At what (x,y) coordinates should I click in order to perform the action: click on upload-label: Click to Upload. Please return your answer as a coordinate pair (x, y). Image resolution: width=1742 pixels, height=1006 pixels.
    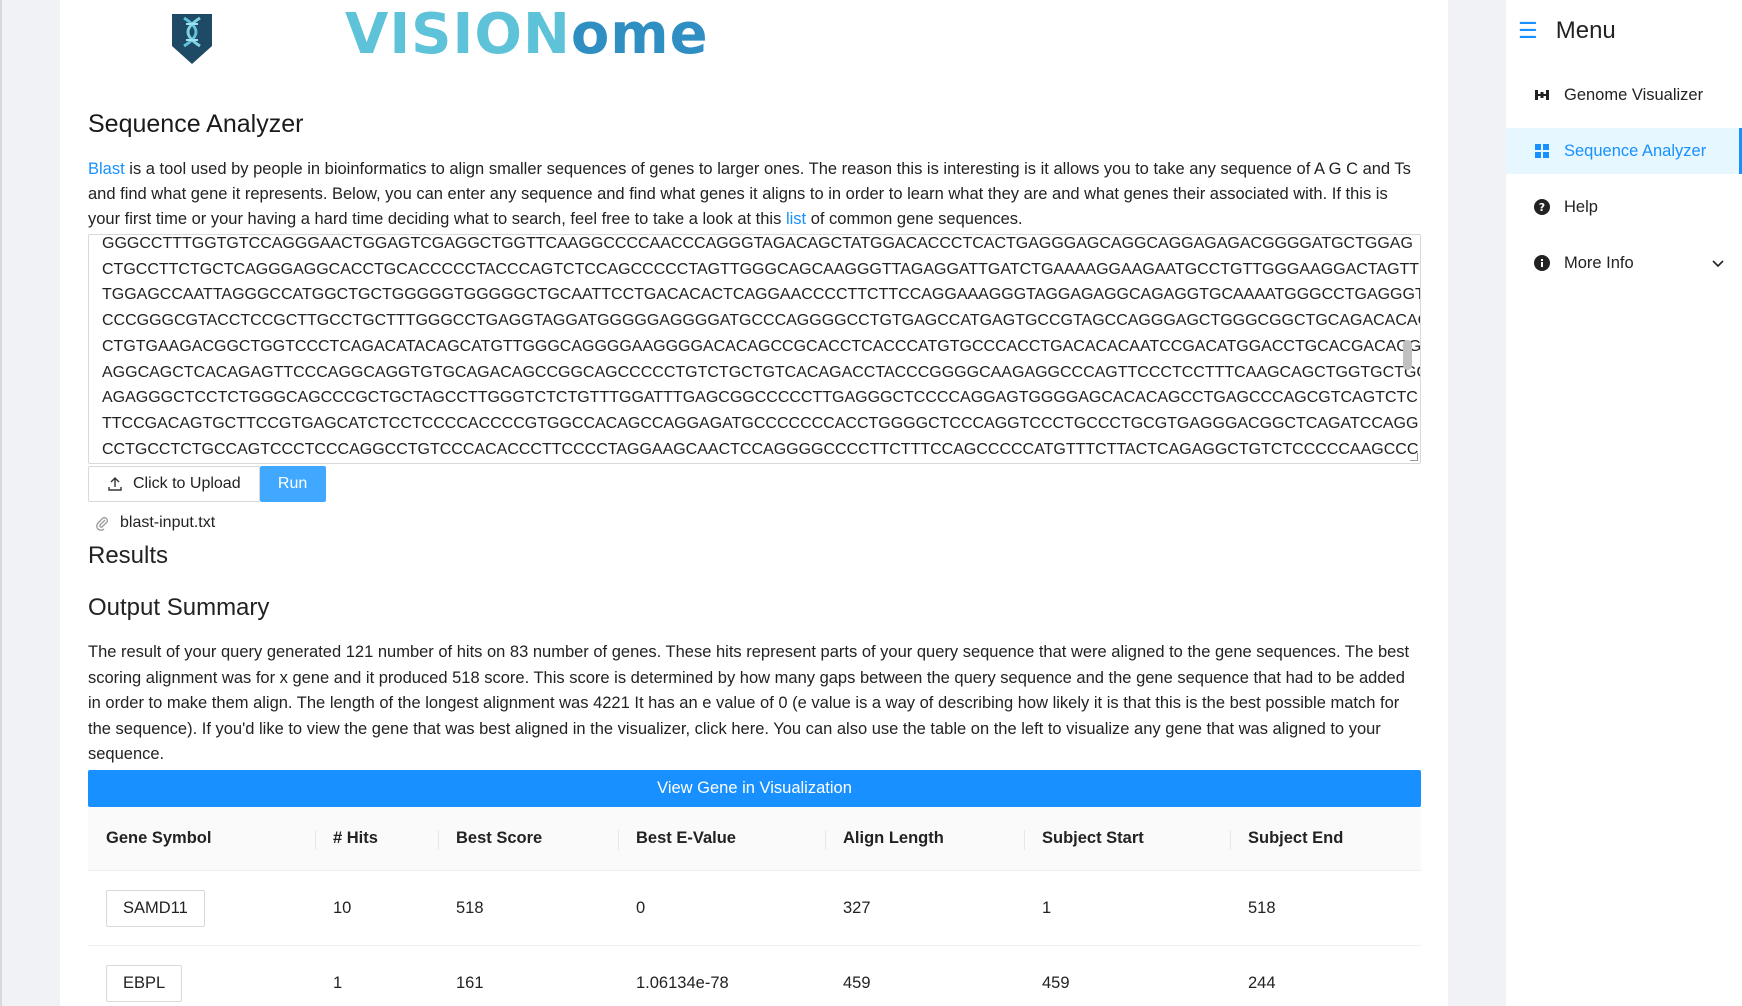
    Looking at the image, I should click on (187, 483).